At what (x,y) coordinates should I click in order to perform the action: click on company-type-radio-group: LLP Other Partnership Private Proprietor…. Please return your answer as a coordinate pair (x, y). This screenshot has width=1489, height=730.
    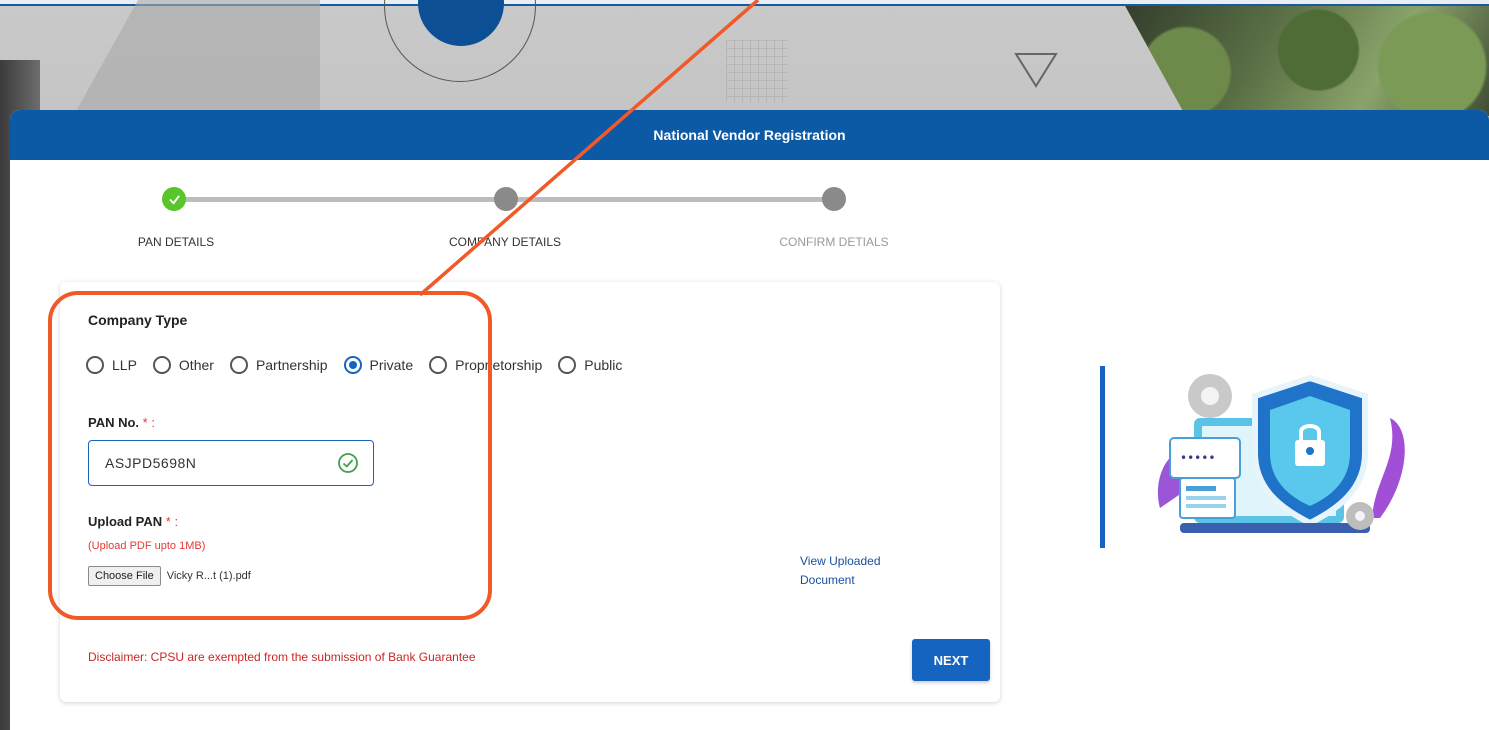
    Looking at the image, I should click on (362, 365).